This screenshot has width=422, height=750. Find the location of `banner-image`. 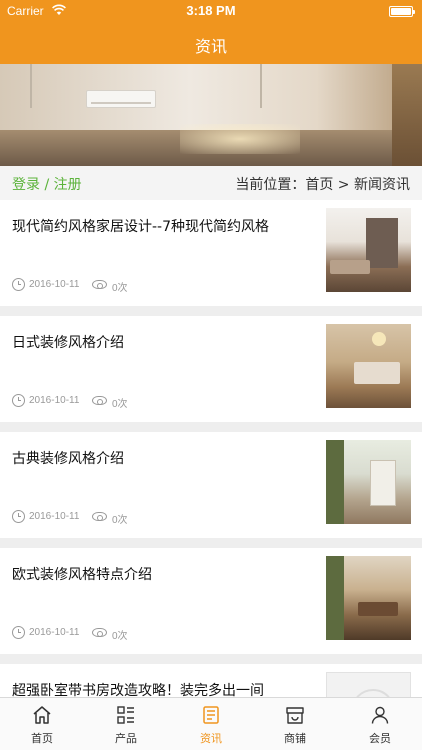

banner-image is located at coordinates (211, 115).